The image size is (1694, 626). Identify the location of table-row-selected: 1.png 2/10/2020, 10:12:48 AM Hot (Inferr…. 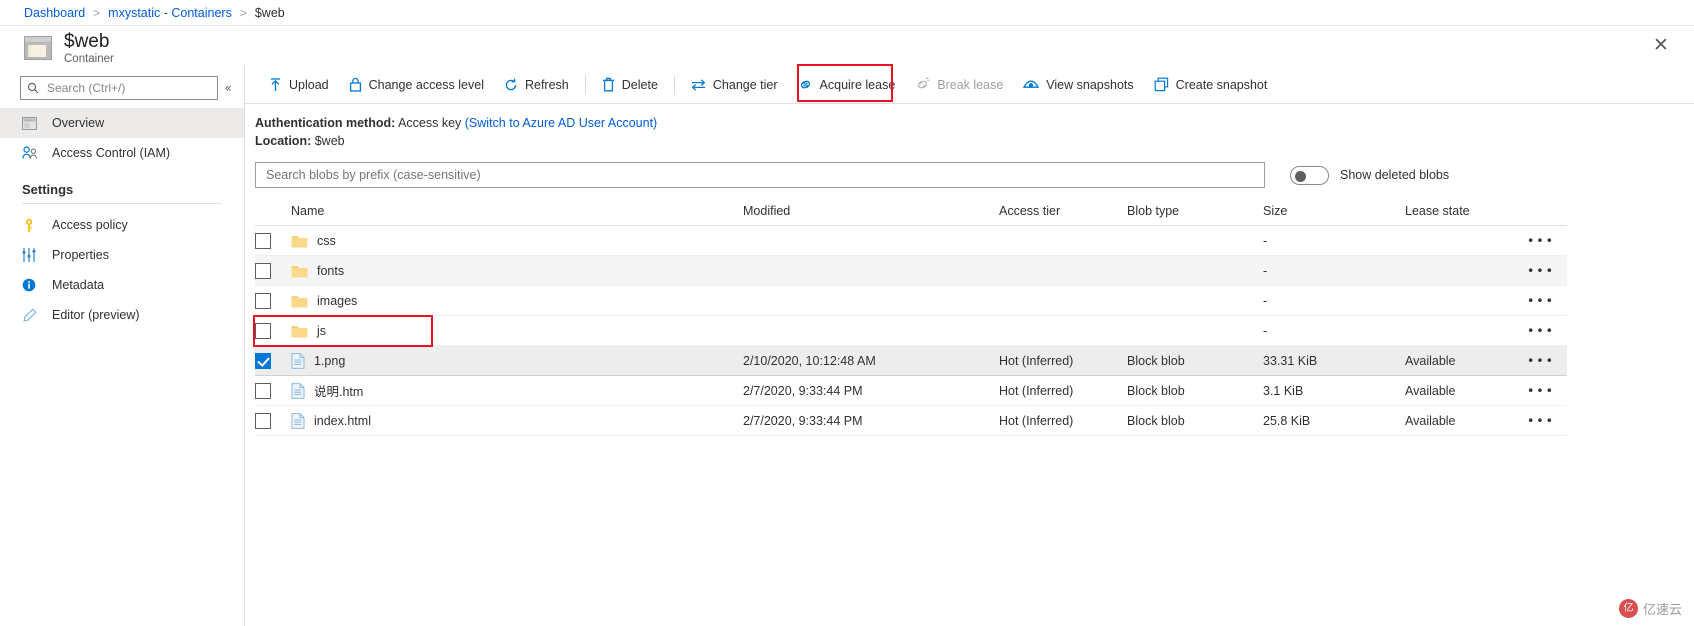
(911, 360).